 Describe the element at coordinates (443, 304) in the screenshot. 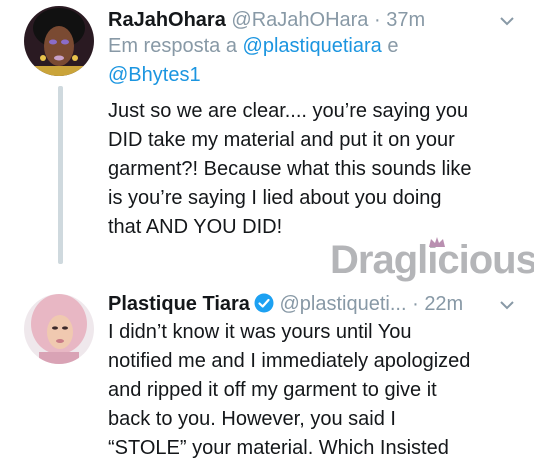

I see `timestamp: 22m` at that location.